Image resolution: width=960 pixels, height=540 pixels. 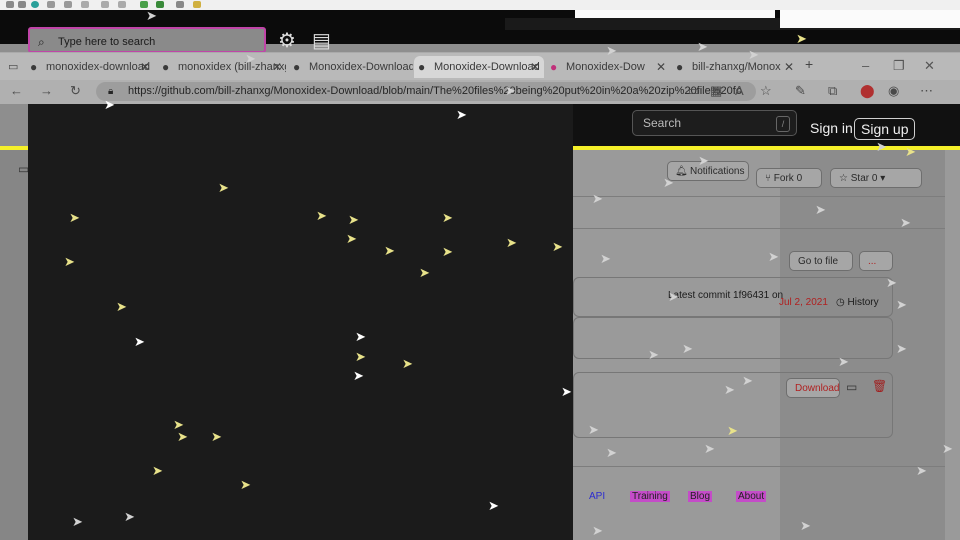 What do you see at coordinates (16, 90) in the screenshot?
I see `back-icon: ←` at bounding box center [16, 90].